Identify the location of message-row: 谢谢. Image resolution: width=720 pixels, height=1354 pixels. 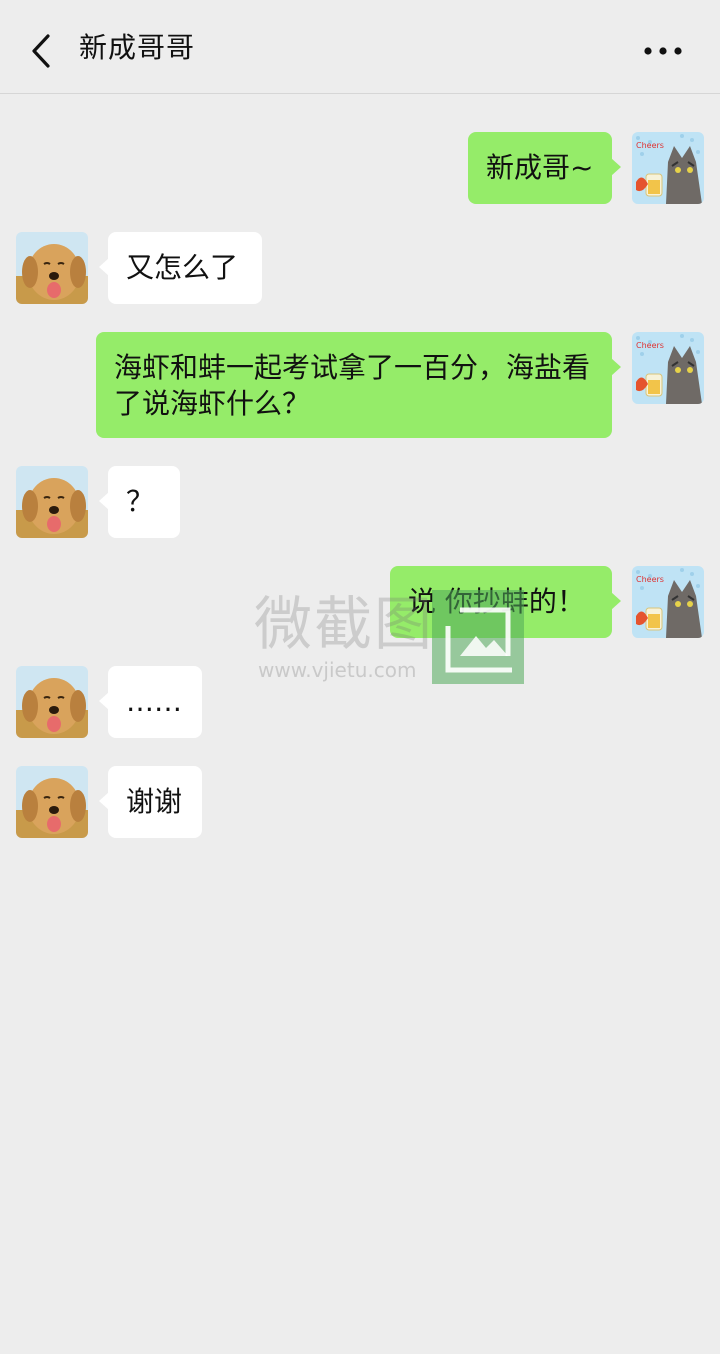
(360, 802).